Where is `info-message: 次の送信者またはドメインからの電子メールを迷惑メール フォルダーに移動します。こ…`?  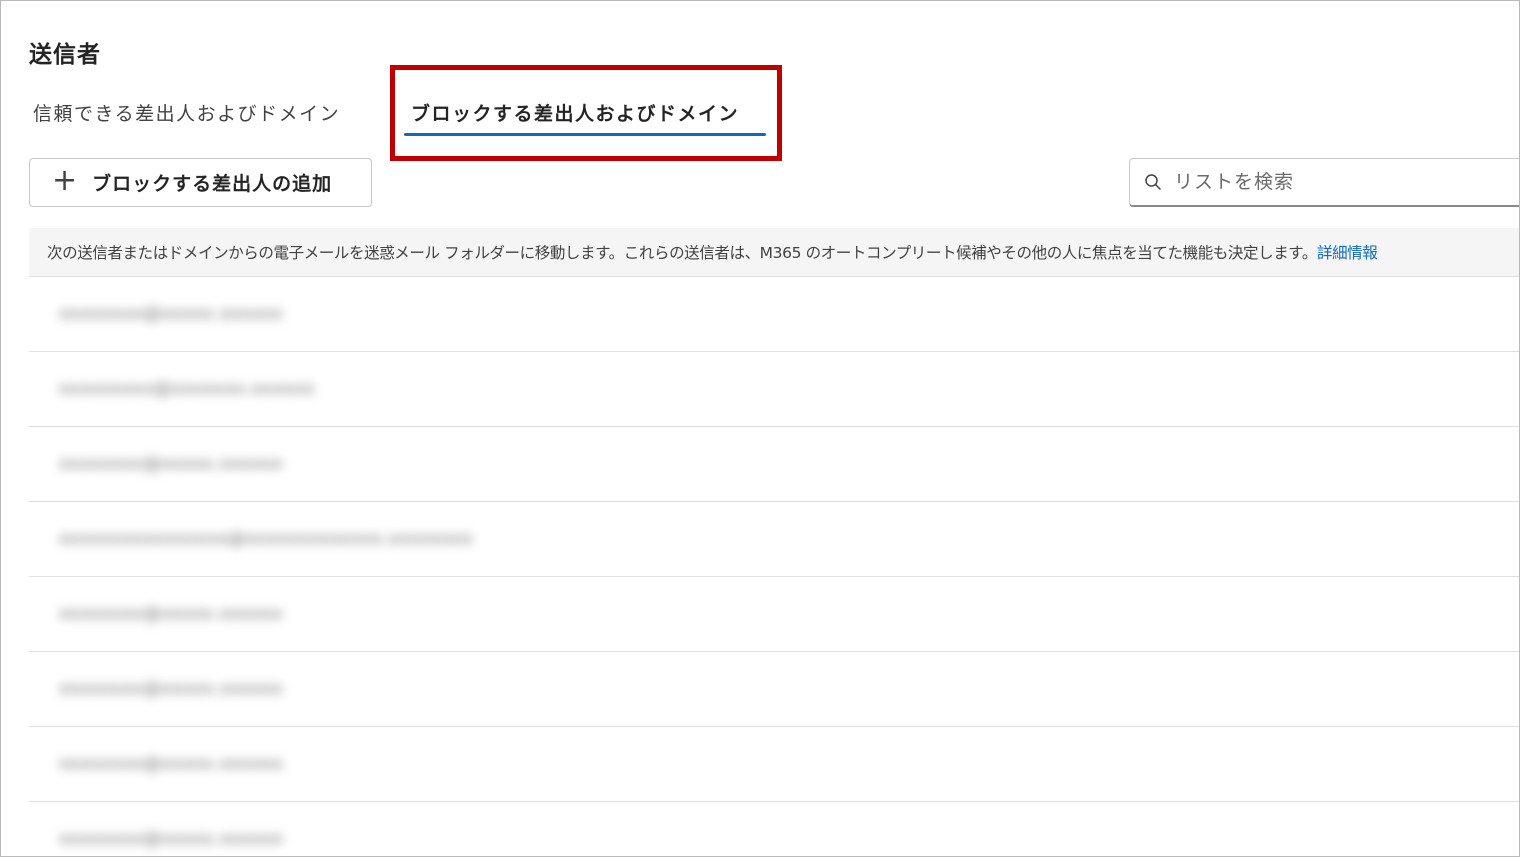
info-message: 次の送信者またはドメインからの電子メールを迷惑メール フォルダーに移動します。こ… is located at coordinates (682, 253).